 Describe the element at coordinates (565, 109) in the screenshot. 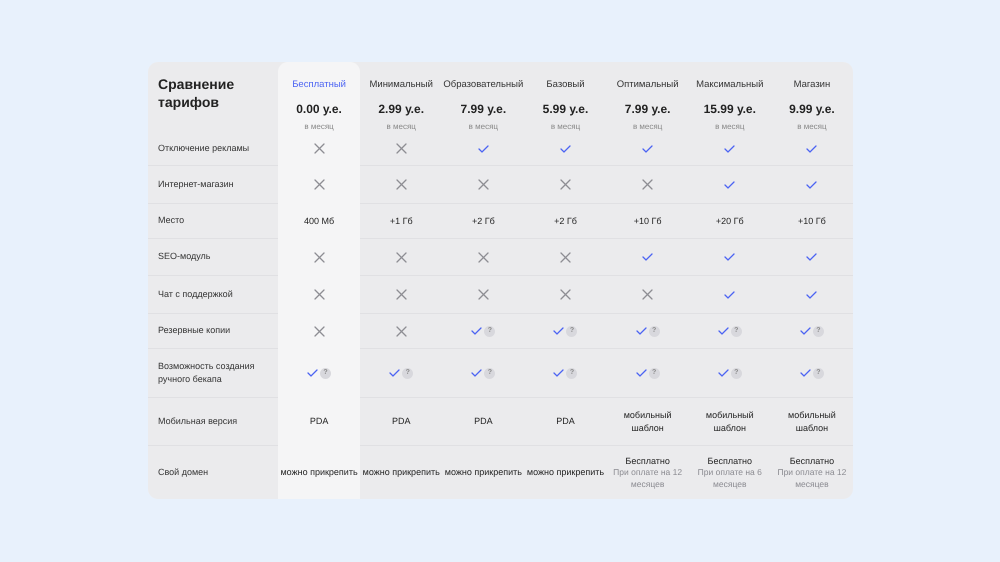

I see `plan-price: 5.99 у.е.` at that location.